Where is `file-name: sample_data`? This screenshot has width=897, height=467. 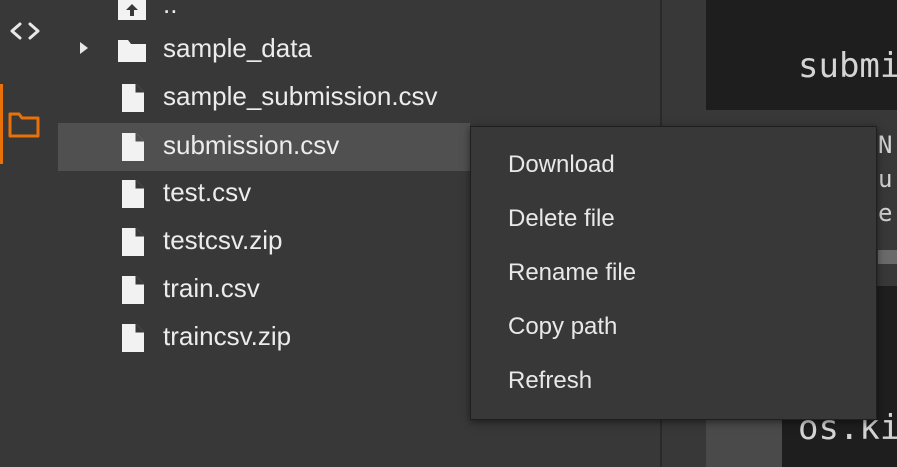 file-name: sample_data is located at coordinates (237, 48).